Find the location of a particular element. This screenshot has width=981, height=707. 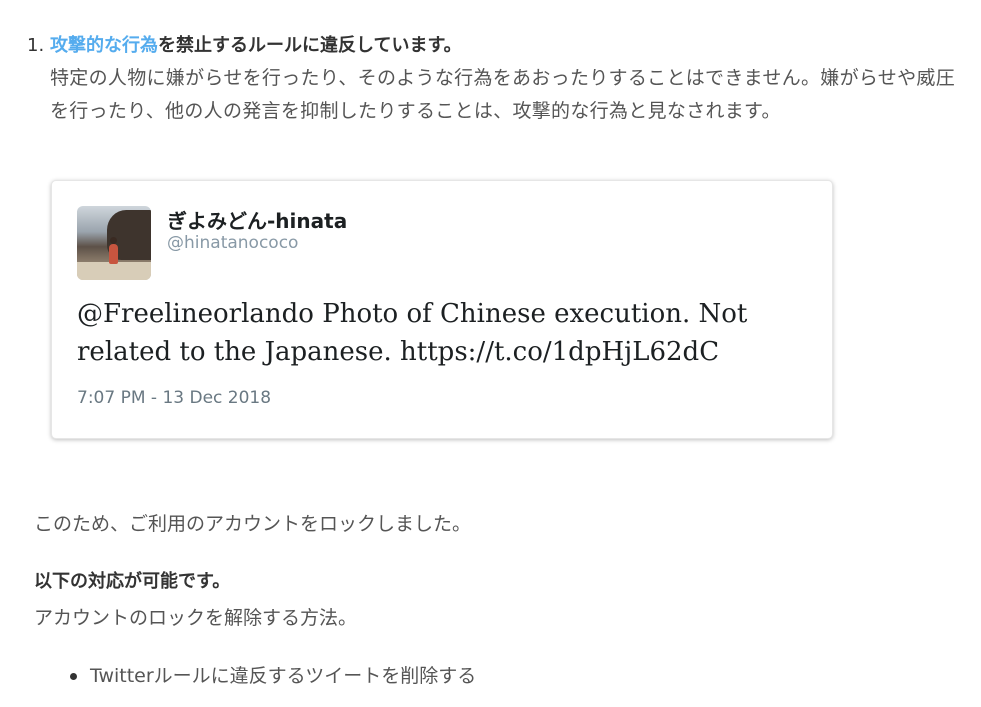

tweet-handle: @hinatanococo is located at coordinates (232, 243).